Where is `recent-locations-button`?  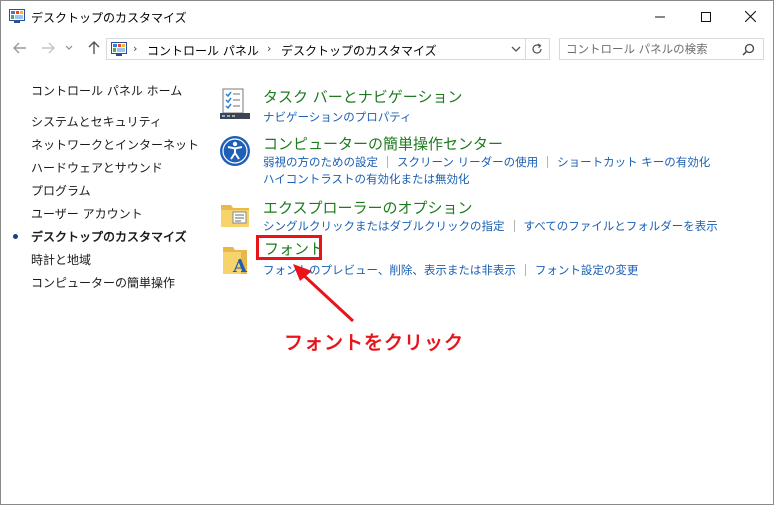
recent-locations-button is located at coordinates (69, 48).